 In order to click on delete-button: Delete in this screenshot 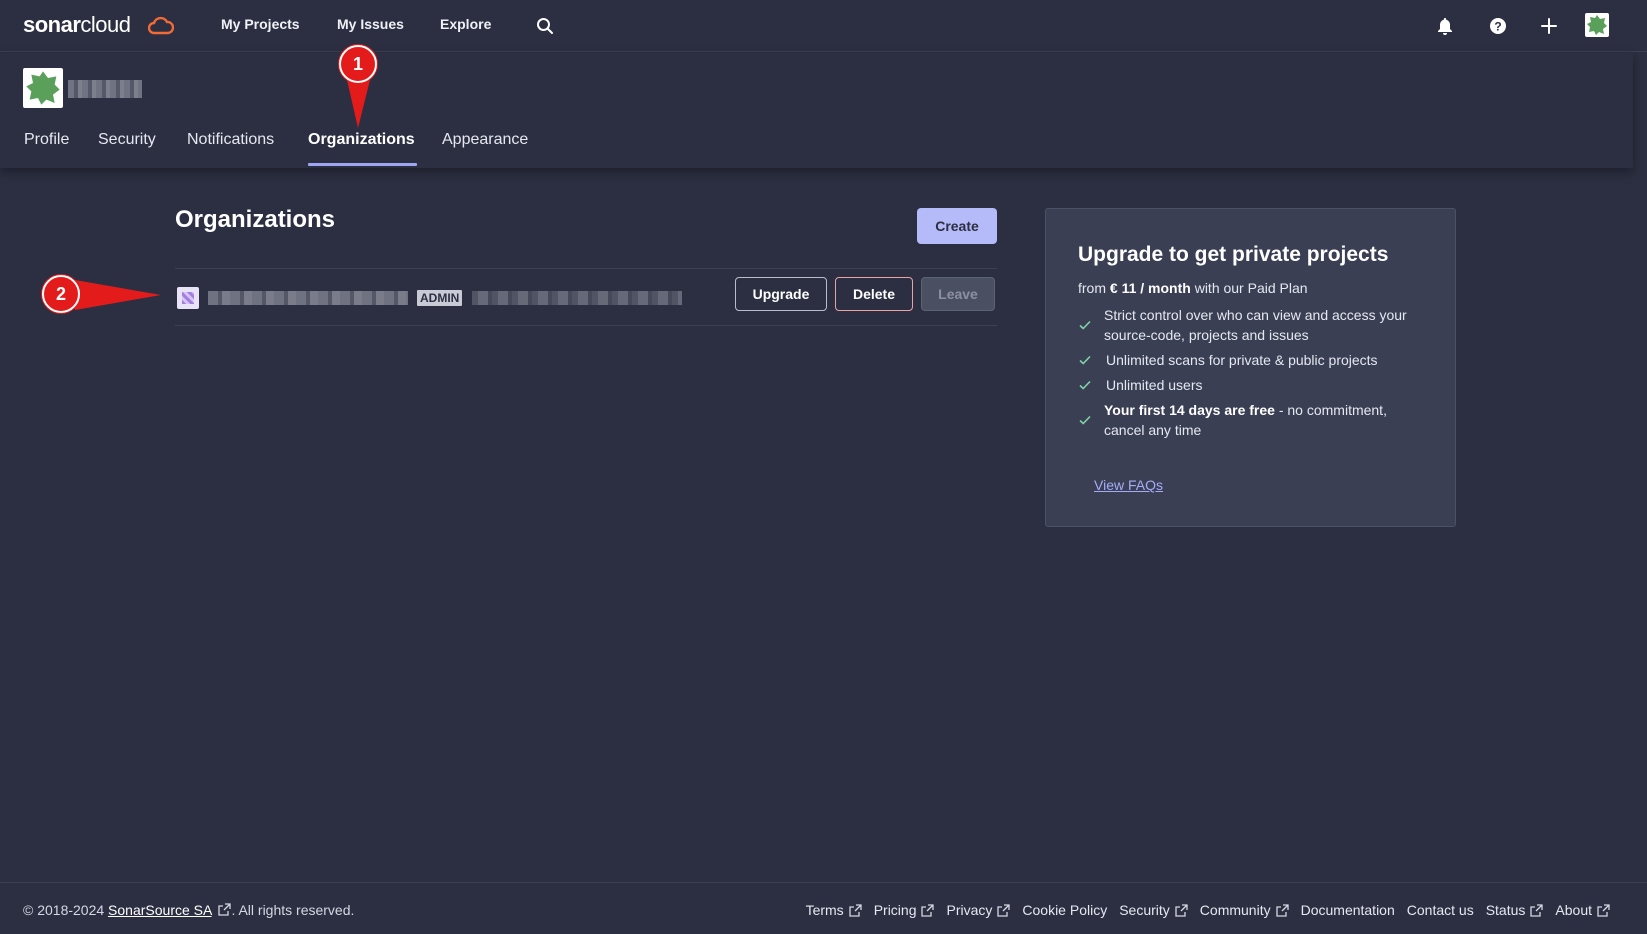, I will do `click(874, 294)`.